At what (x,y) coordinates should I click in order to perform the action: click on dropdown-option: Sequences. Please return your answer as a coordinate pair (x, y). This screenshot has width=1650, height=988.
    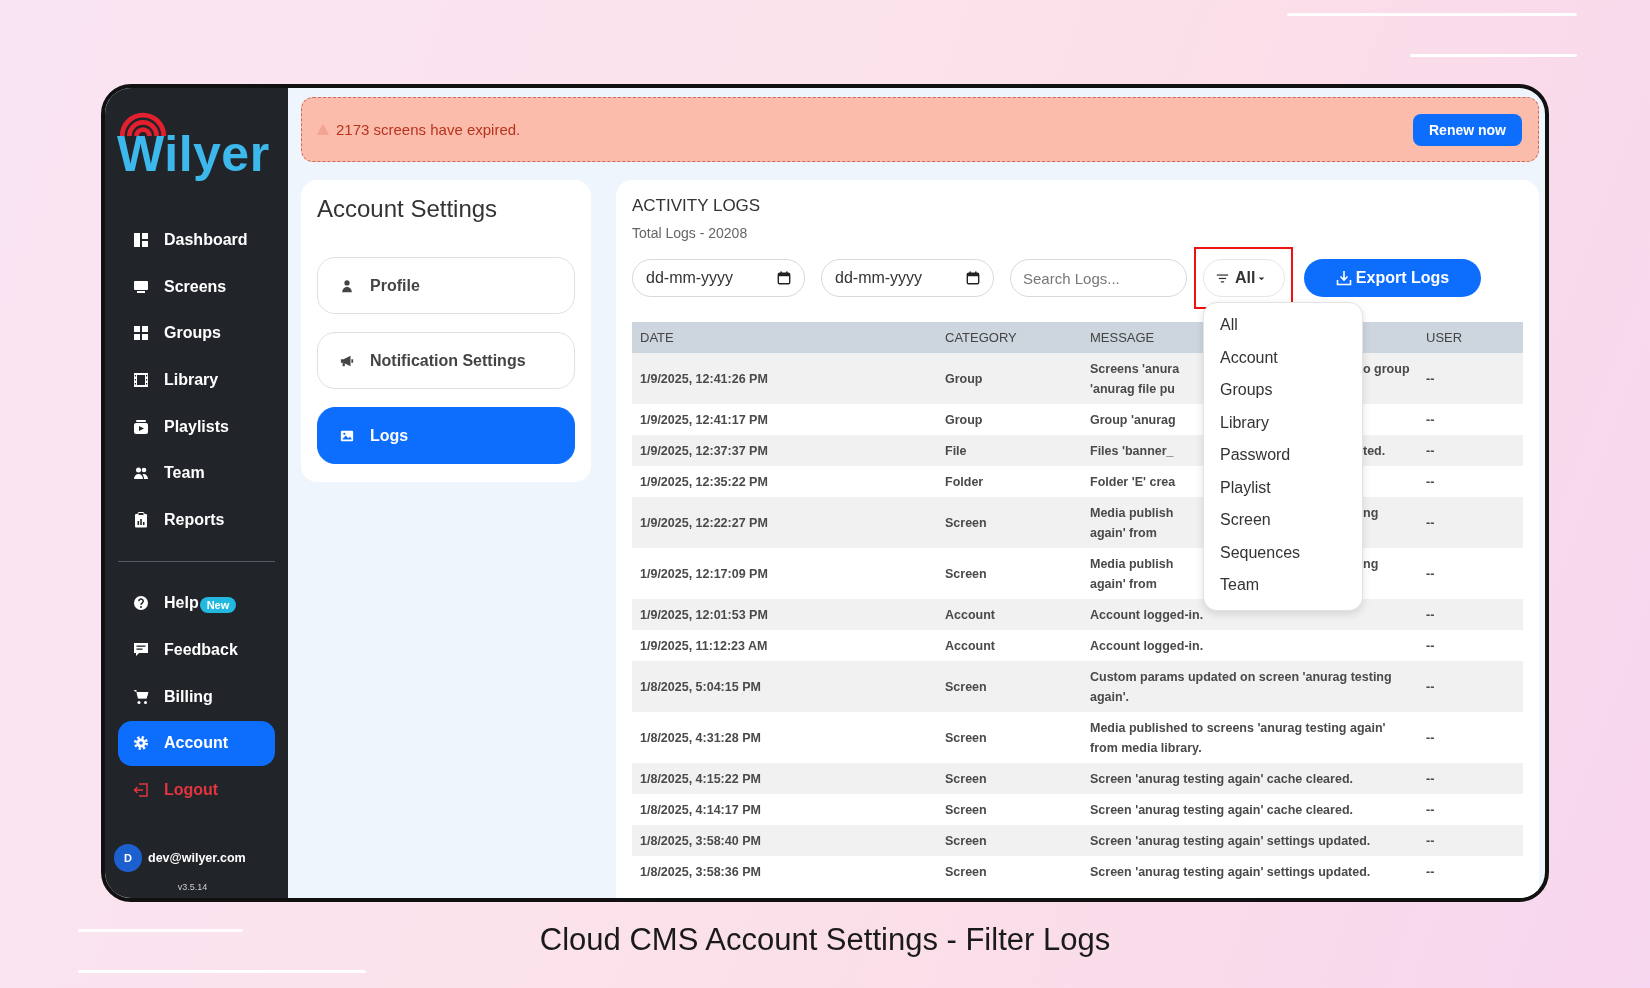
    Looking at the image, I should click on (1283, 552).